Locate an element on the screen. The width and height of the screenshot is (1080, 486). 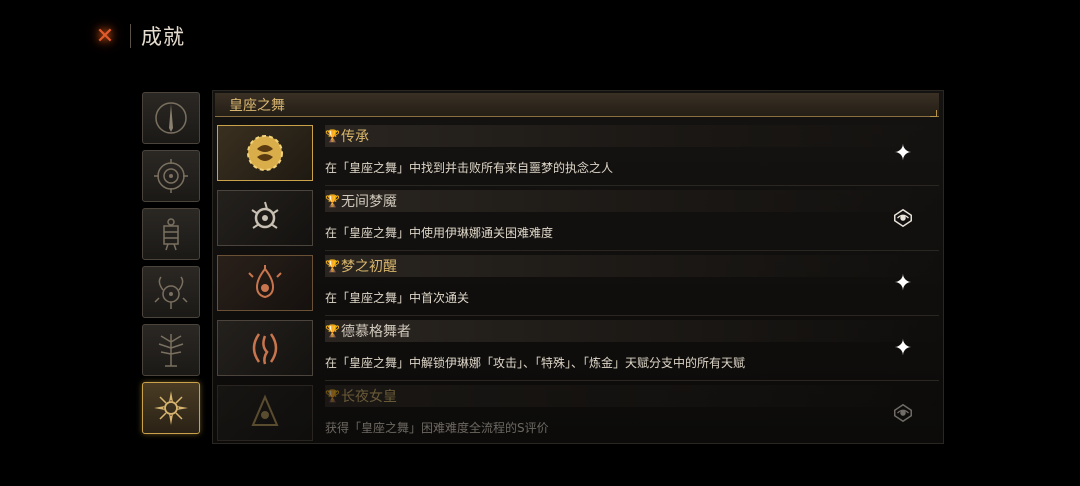
achievement-title: 德慕格舞者 is located at coordinates (376, 332).